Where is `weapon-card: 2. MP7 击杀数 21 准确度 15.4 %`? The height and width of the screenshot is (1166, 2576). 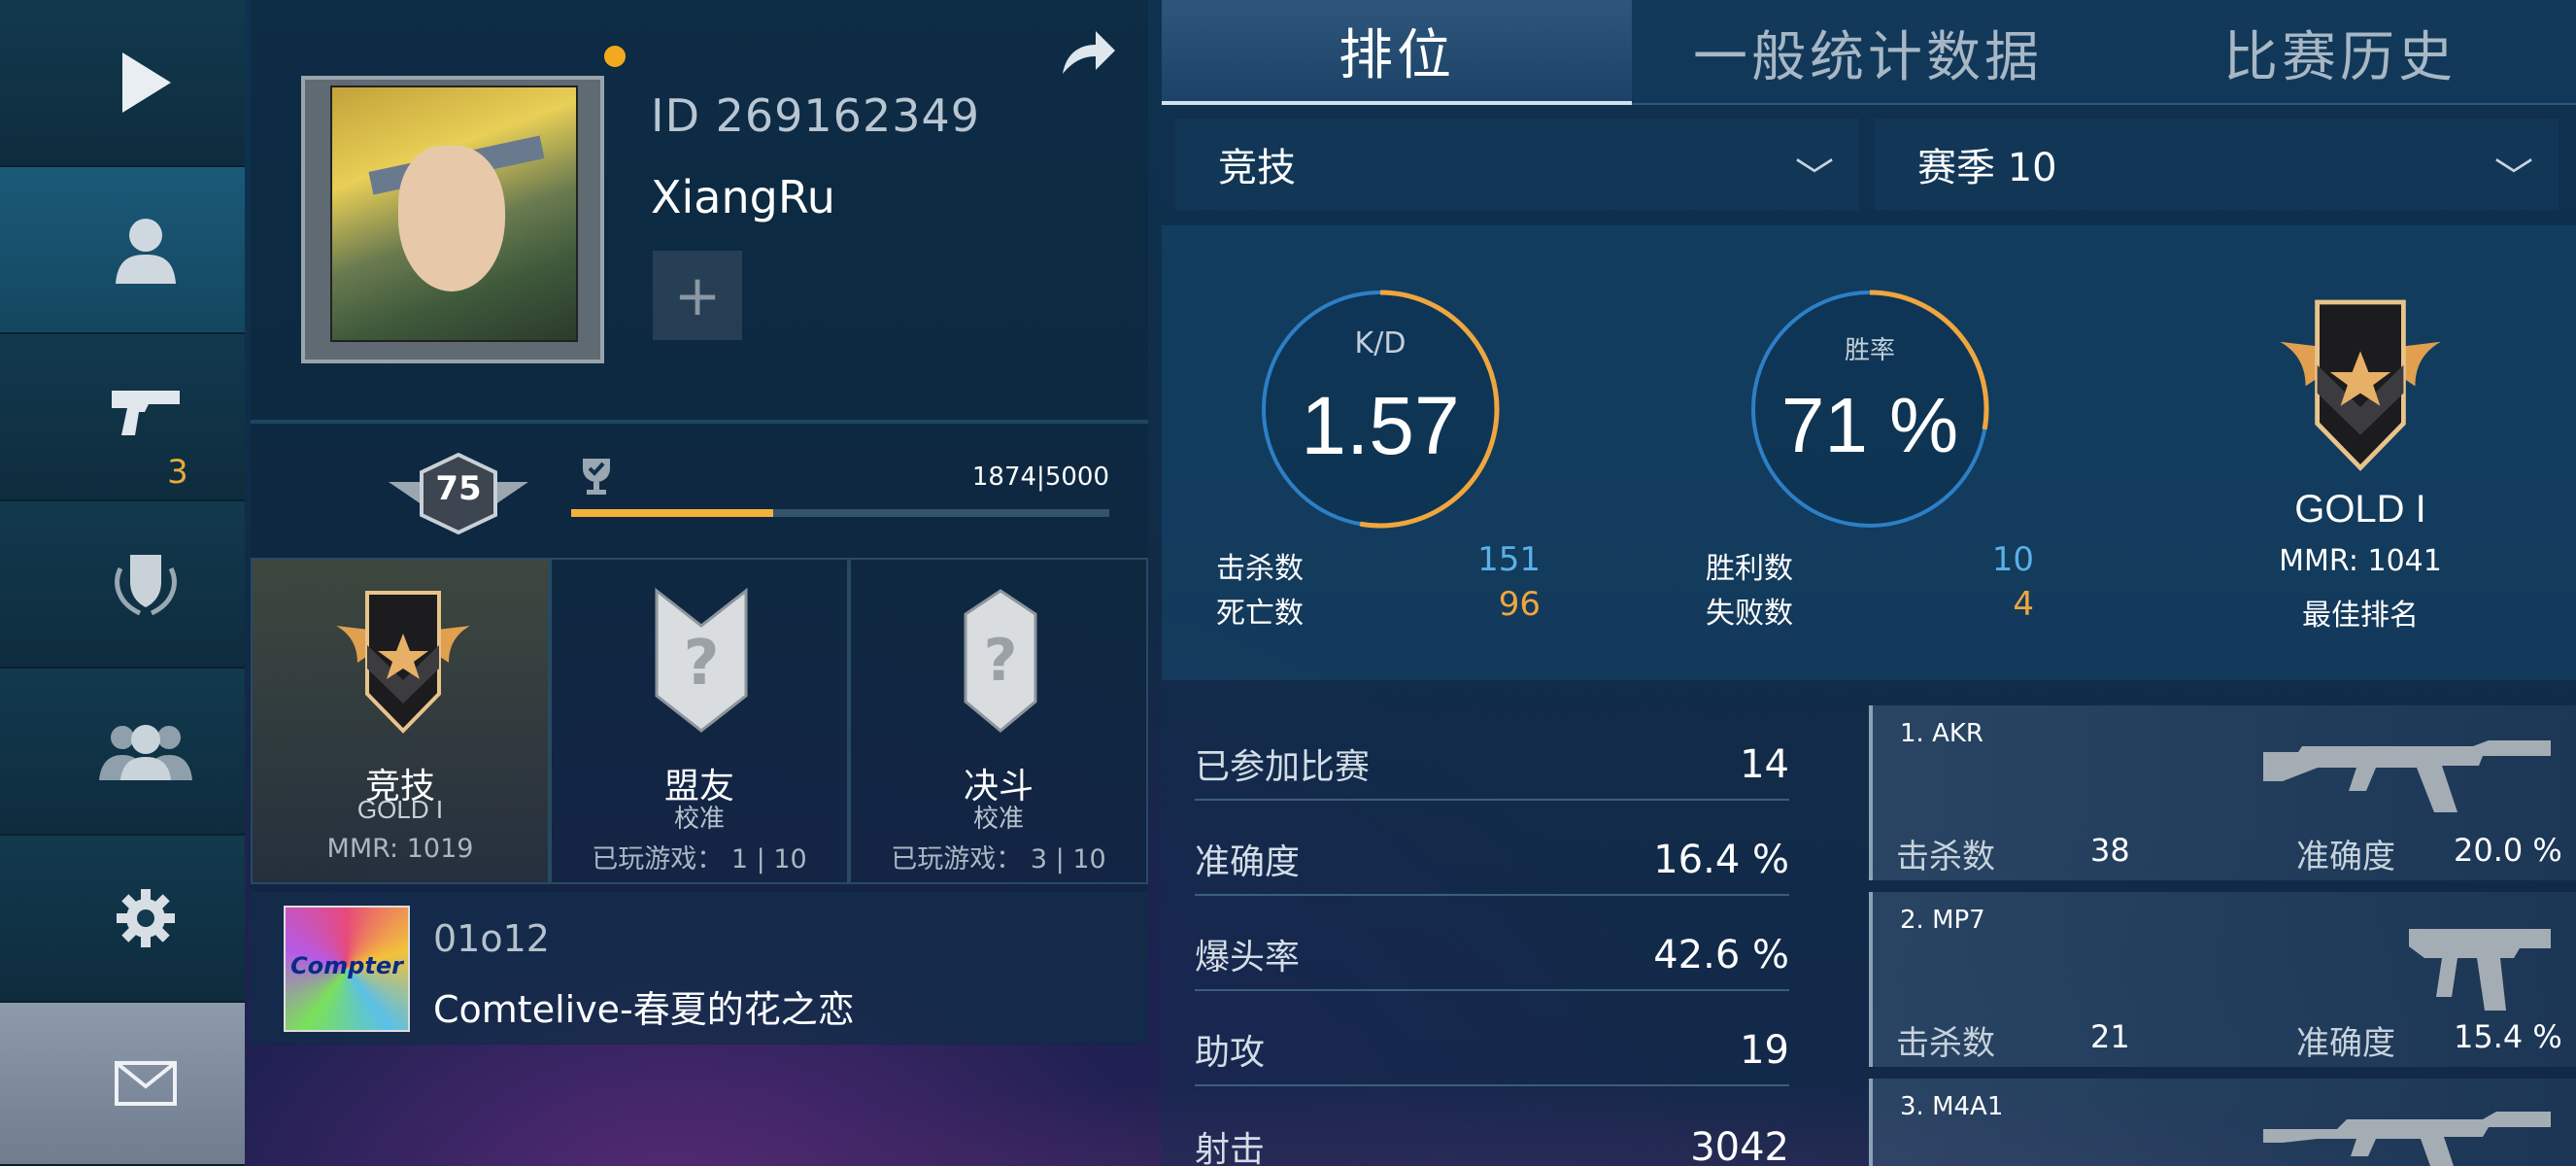
weapon-card: 2. MP7 击杀数 21 准确度 15.4 % is located at coordinates (2222, 979).